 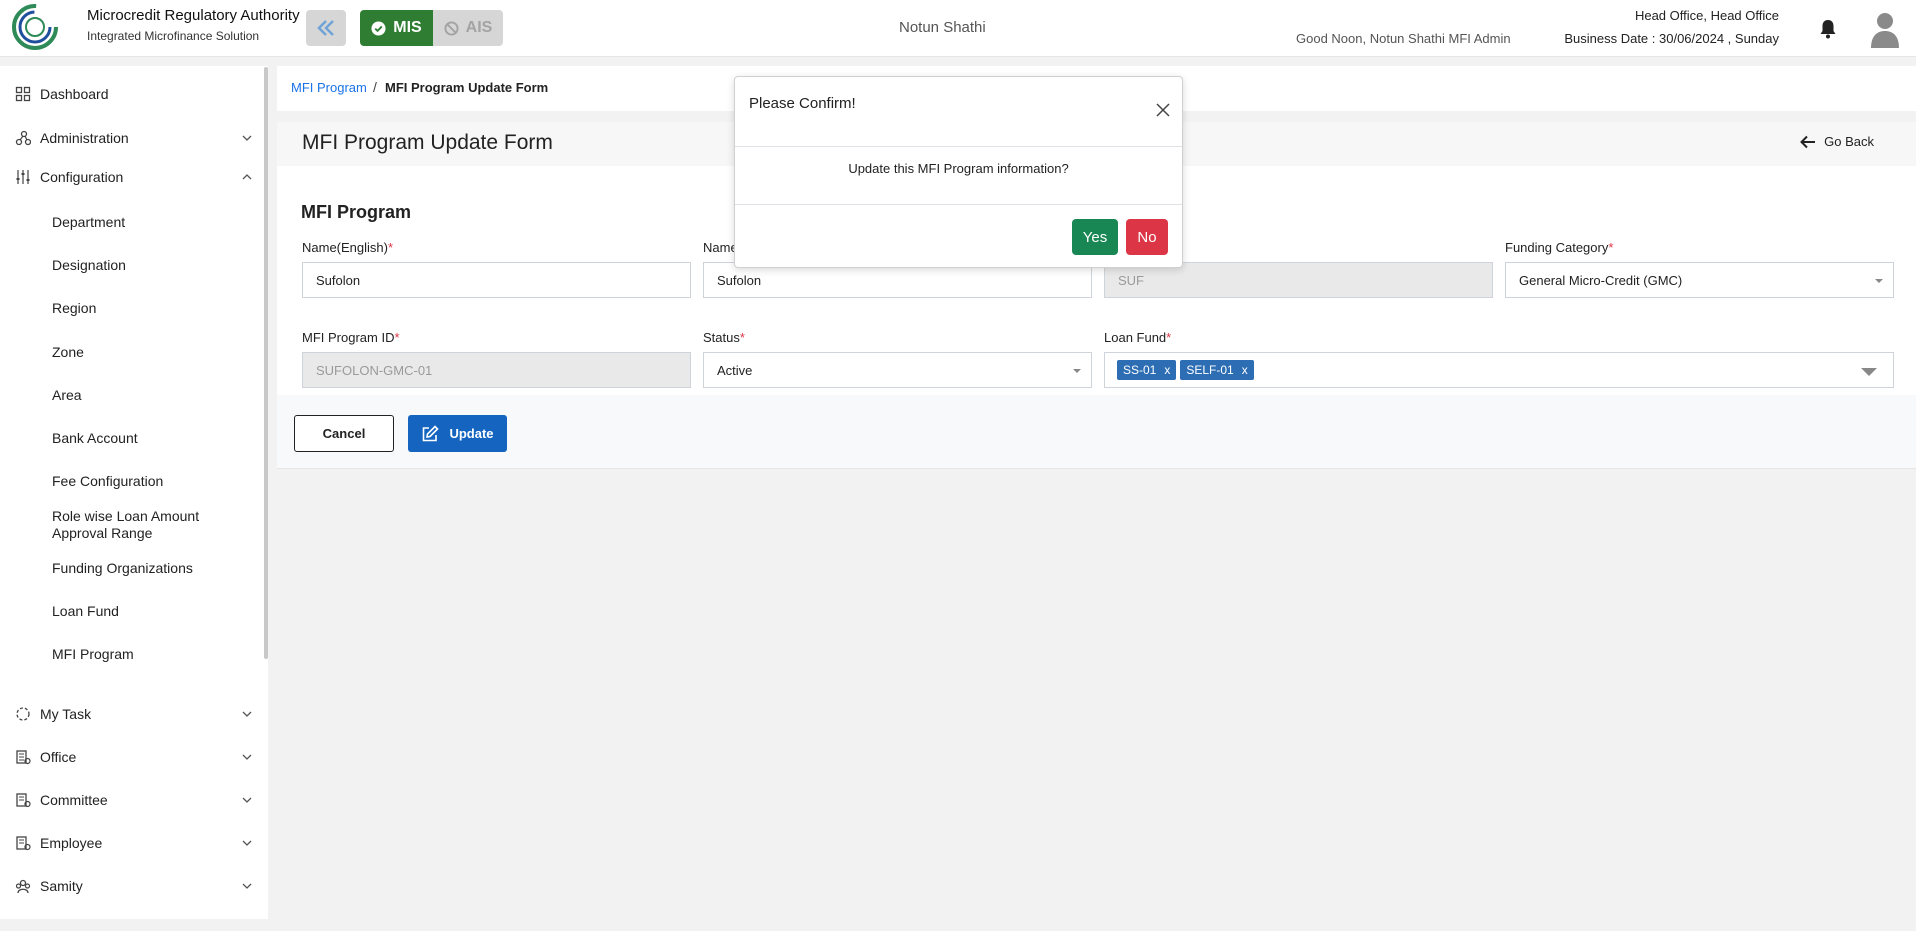 What do you see at coordinates (23, 177) in the screenshot?
I see `sliders-icon` at bounding box center [23, 177].